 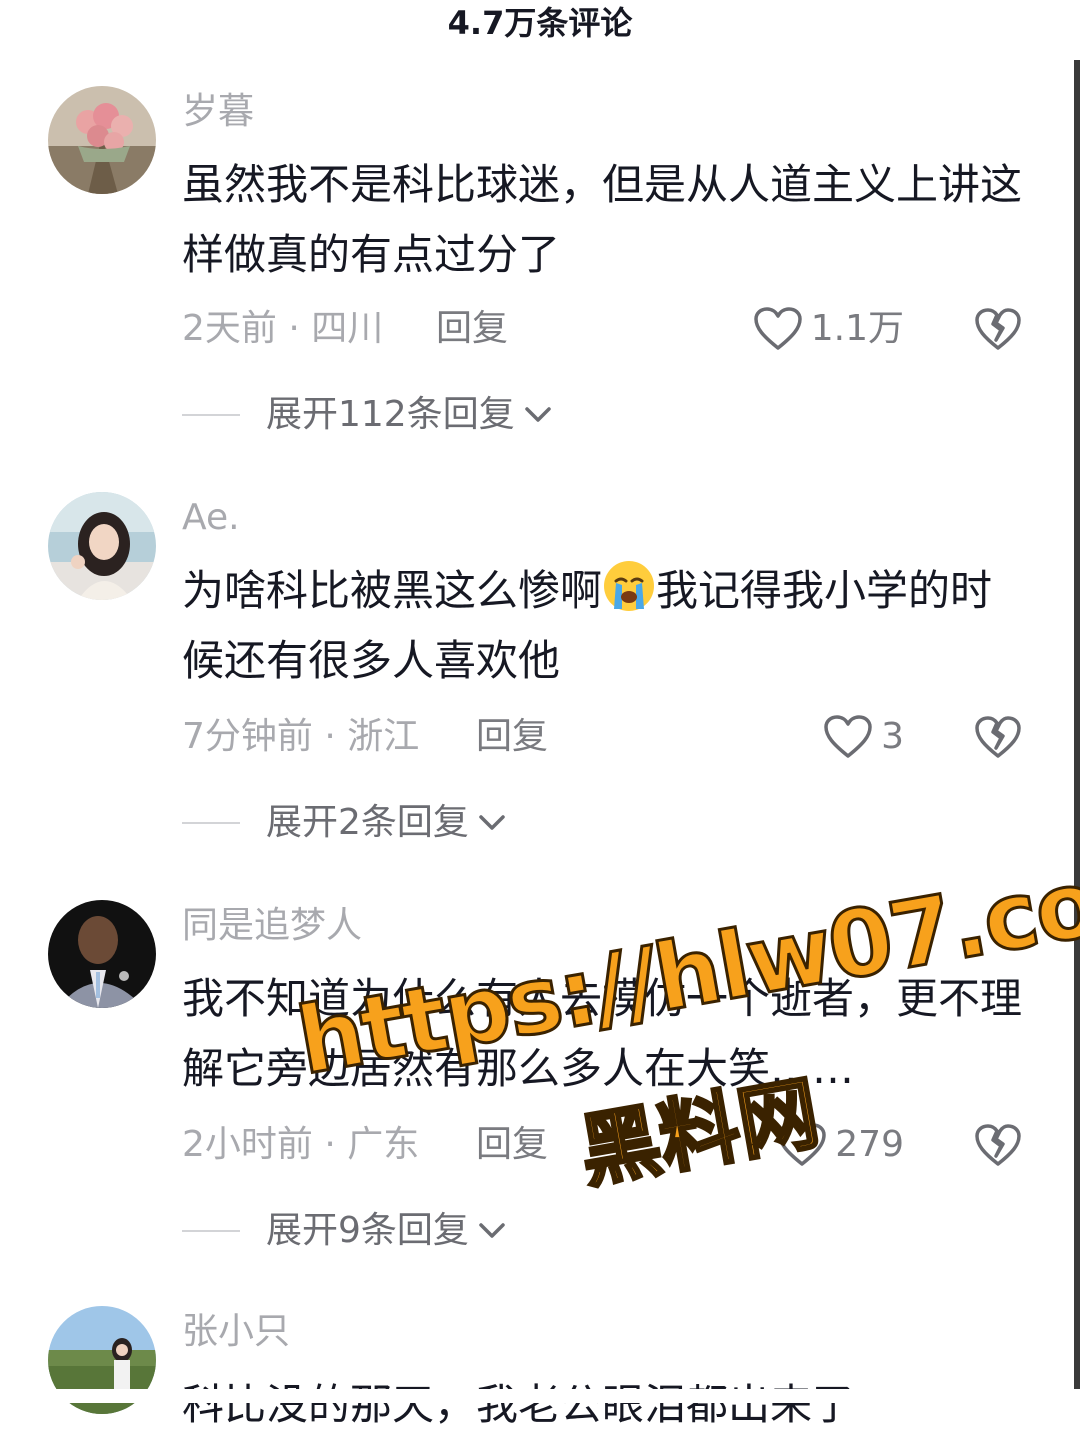 What do you see at coordinates (518, 1404) in the screenshot?
I see `comment-text: 科比没的那天，我老公眼泪都出来了` at bounding box center [518, 1404].